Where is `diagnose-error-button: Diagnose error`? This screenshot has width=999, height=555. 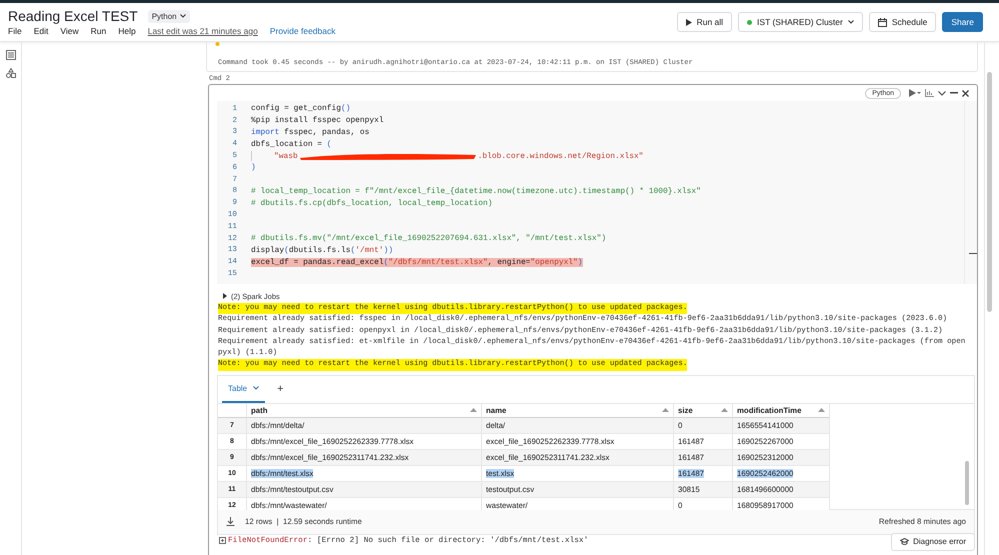 diagnose-error-button: Diagnose error is located at coordinates (933, 541).